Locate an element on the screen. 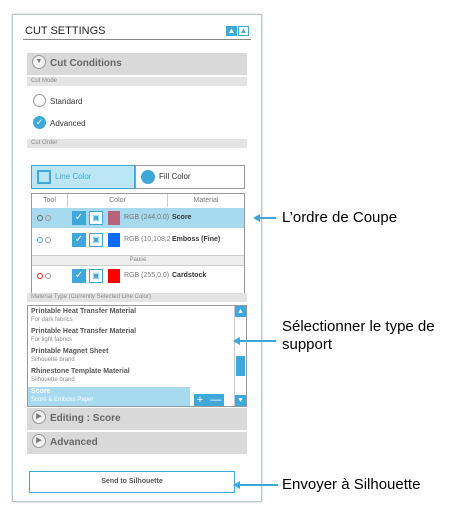 The width and height of the screenshot is (461, 509). tab-line-color-label: Line Color is located at coordinates (73, 176).